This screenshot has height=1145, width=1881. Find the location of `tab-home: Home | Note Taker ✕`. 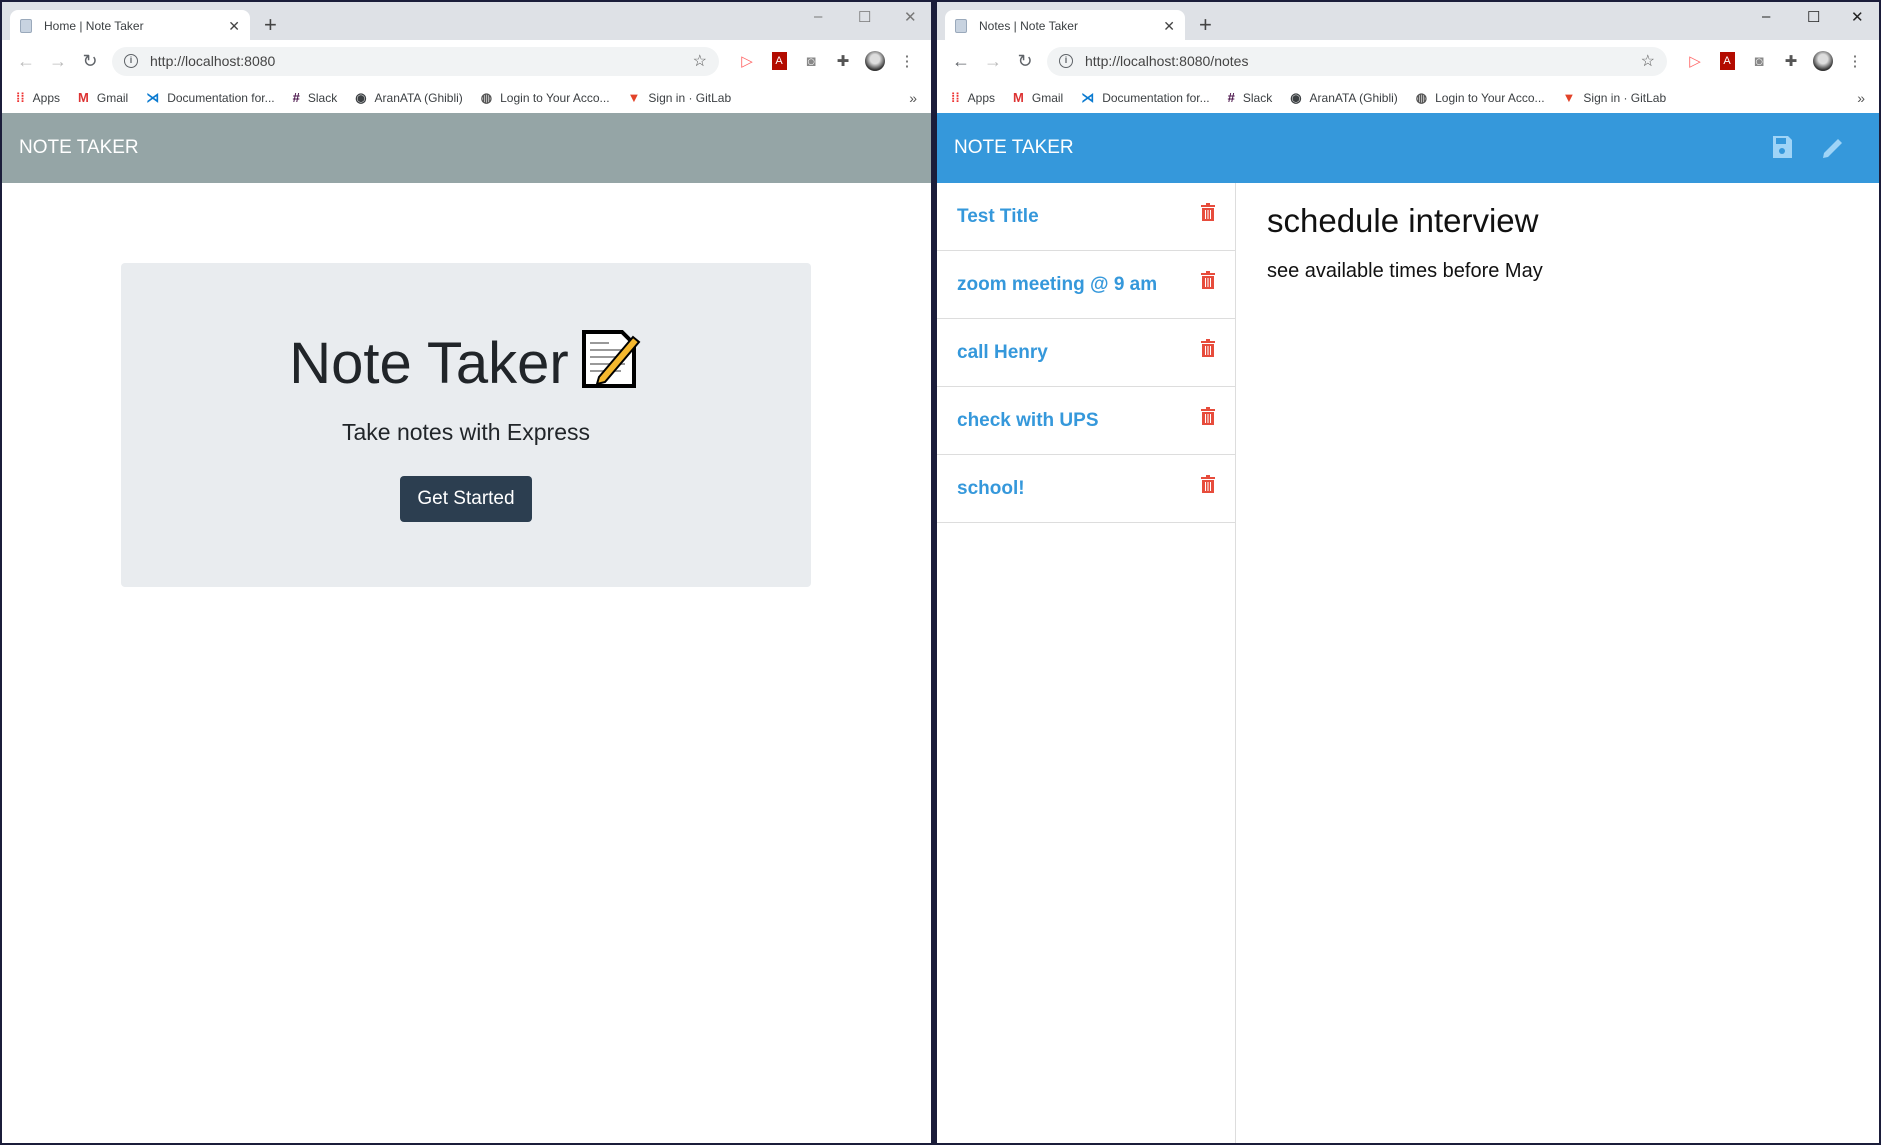

tab-home: Home | Note Taker ✕ is located at coordinates (130, 26).